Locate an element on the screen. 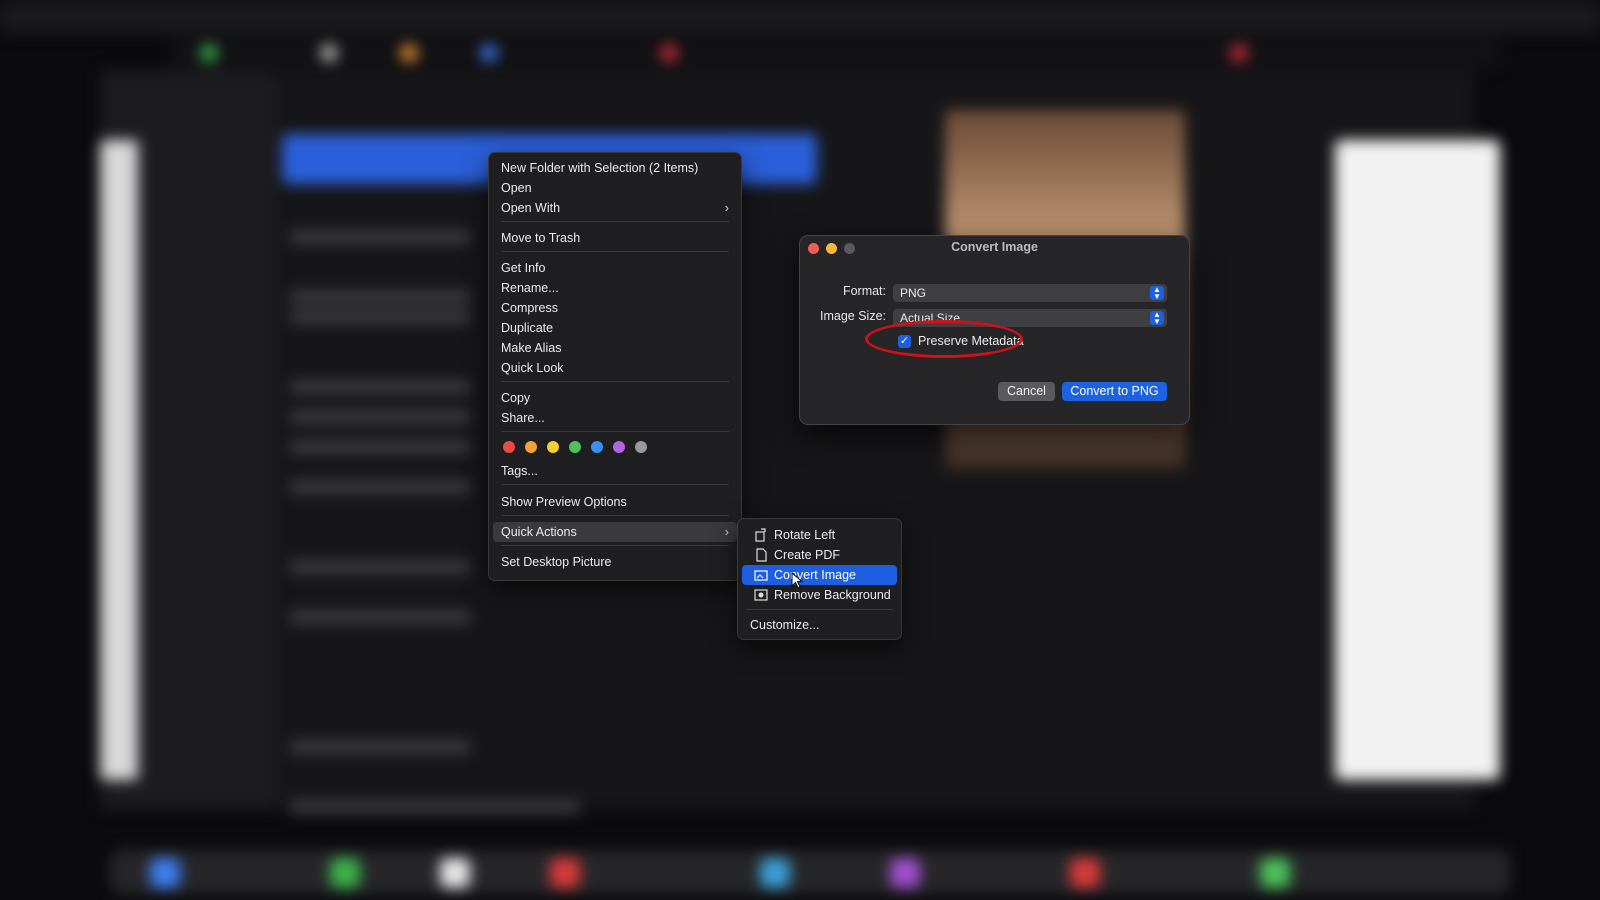 This screenshot has height=900, width=1600. menu-item-get-info: Get Info is located at coordinates (615, 268).